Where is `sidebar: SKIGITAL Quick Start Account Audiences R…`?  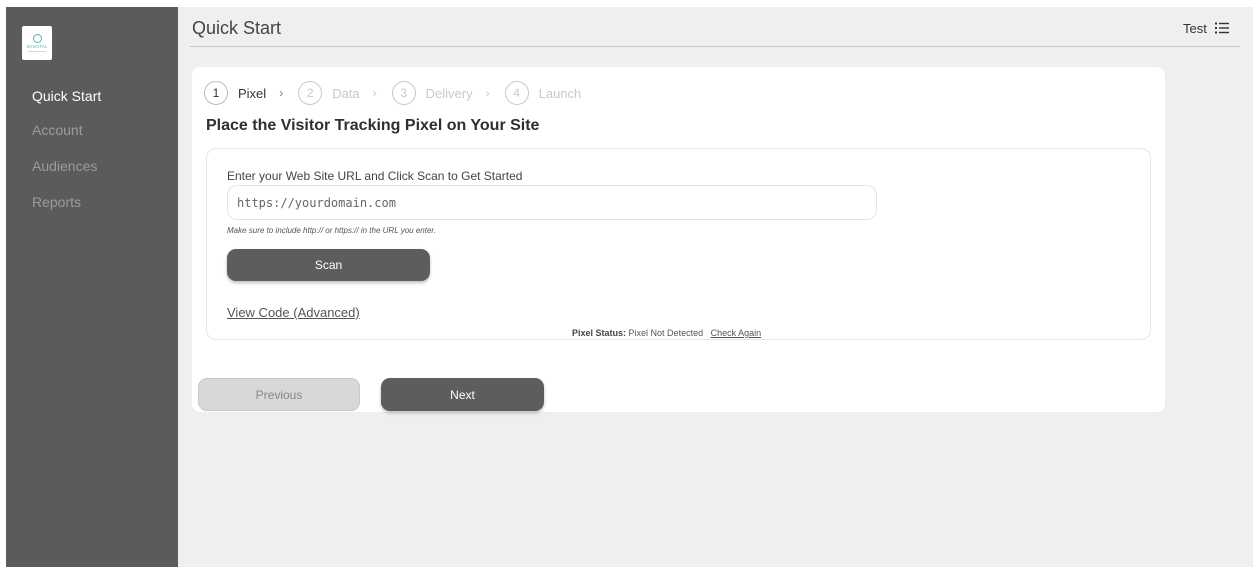 sidebar: SKIGITAL Quick Start Account Audiences R… is located at coordinates (92, 287).